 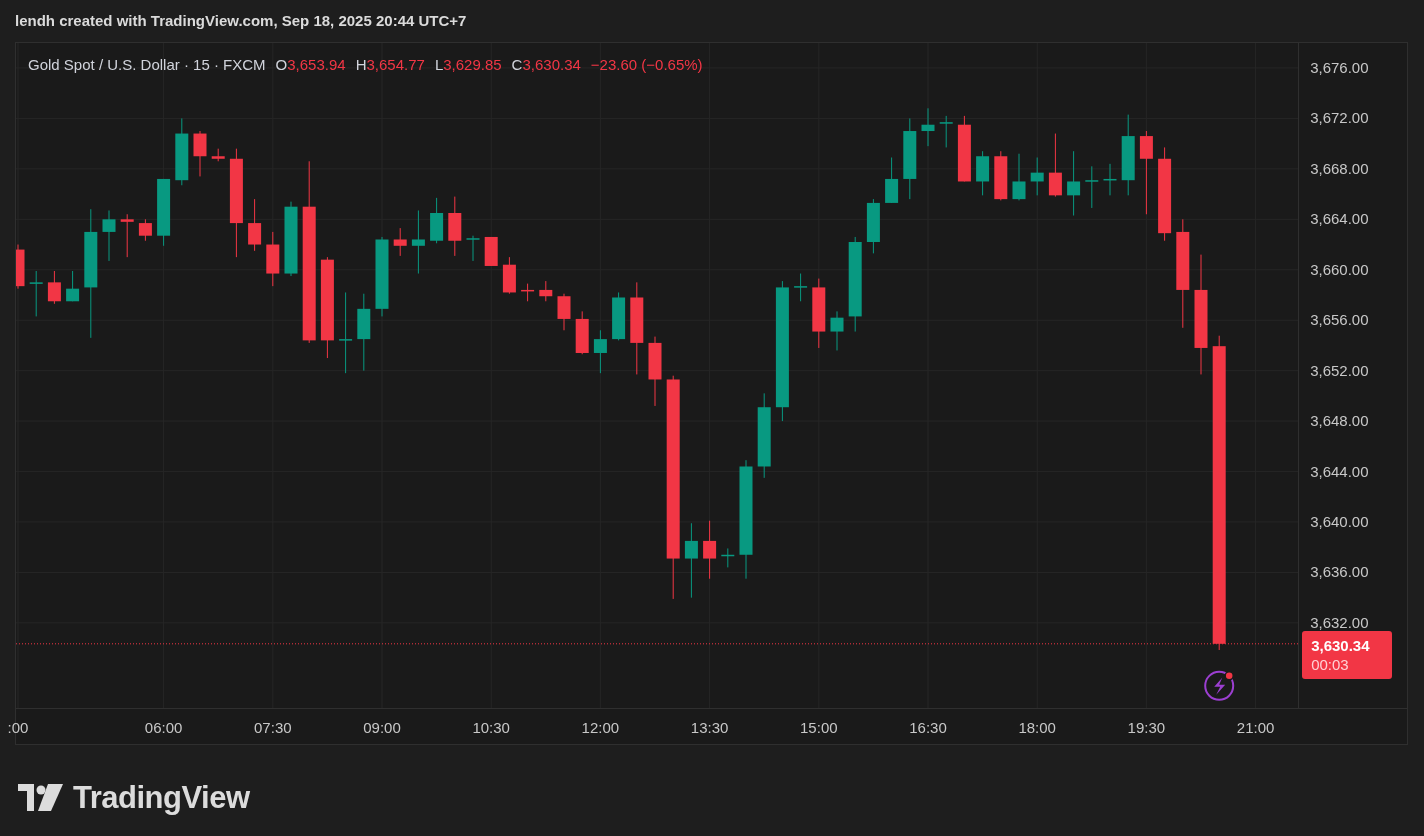 I want to click on price-axis-label: 3,656.00, so click(x=1339, y=320).